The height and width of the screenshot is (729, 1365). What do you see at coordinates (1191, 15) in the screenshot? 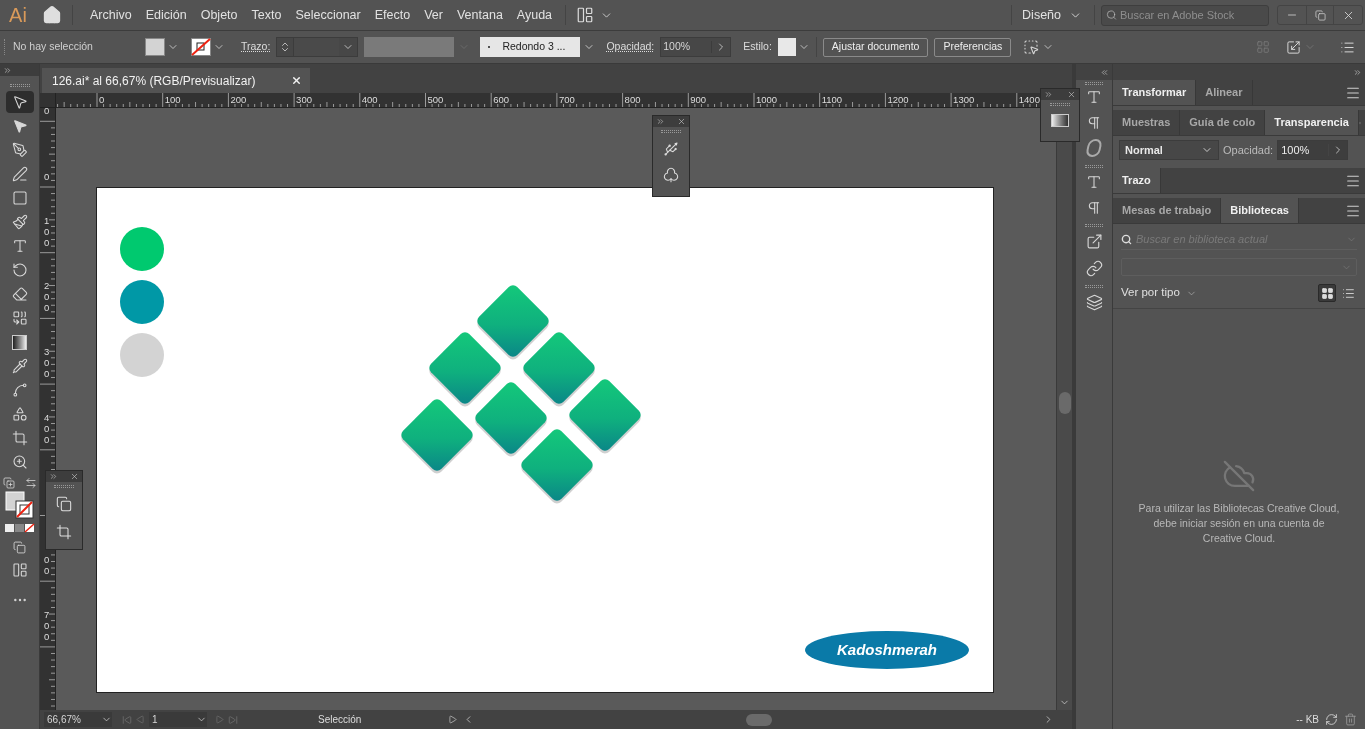
I see `stock-search-input: Buscar en Adobe Stock` at bounding box center [1191, 15].